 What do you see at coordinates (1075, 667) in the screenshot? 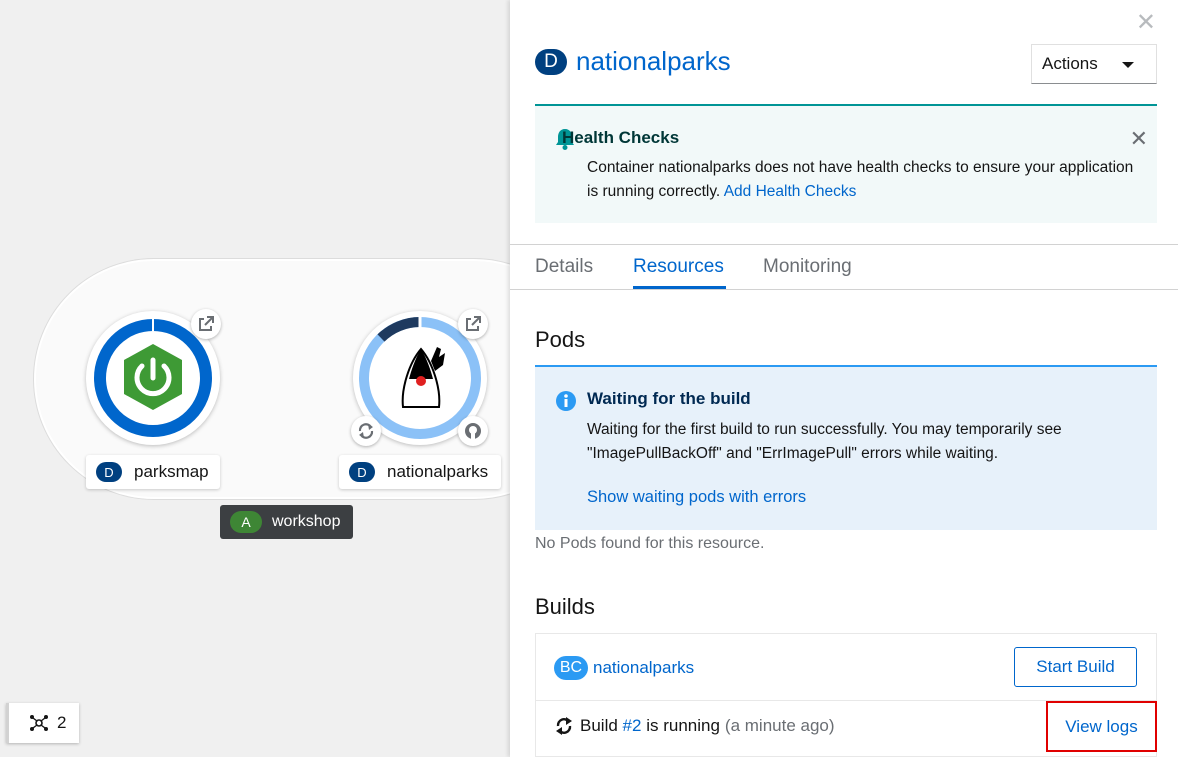
I see `start-build-button: Start Build` at bounding box center [1075, 667].